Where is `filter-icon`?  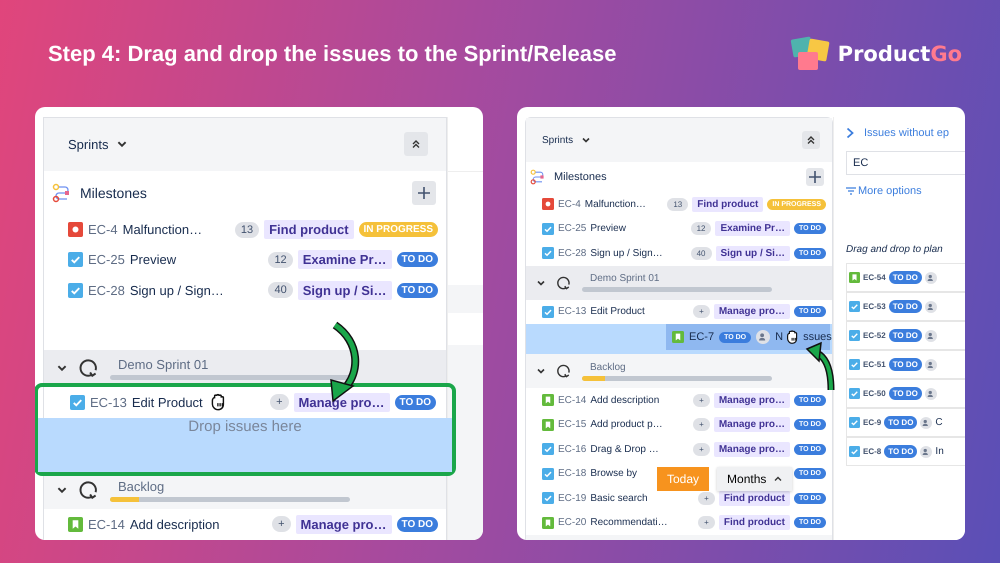
filter-icon is located at coordinates (851, 191).